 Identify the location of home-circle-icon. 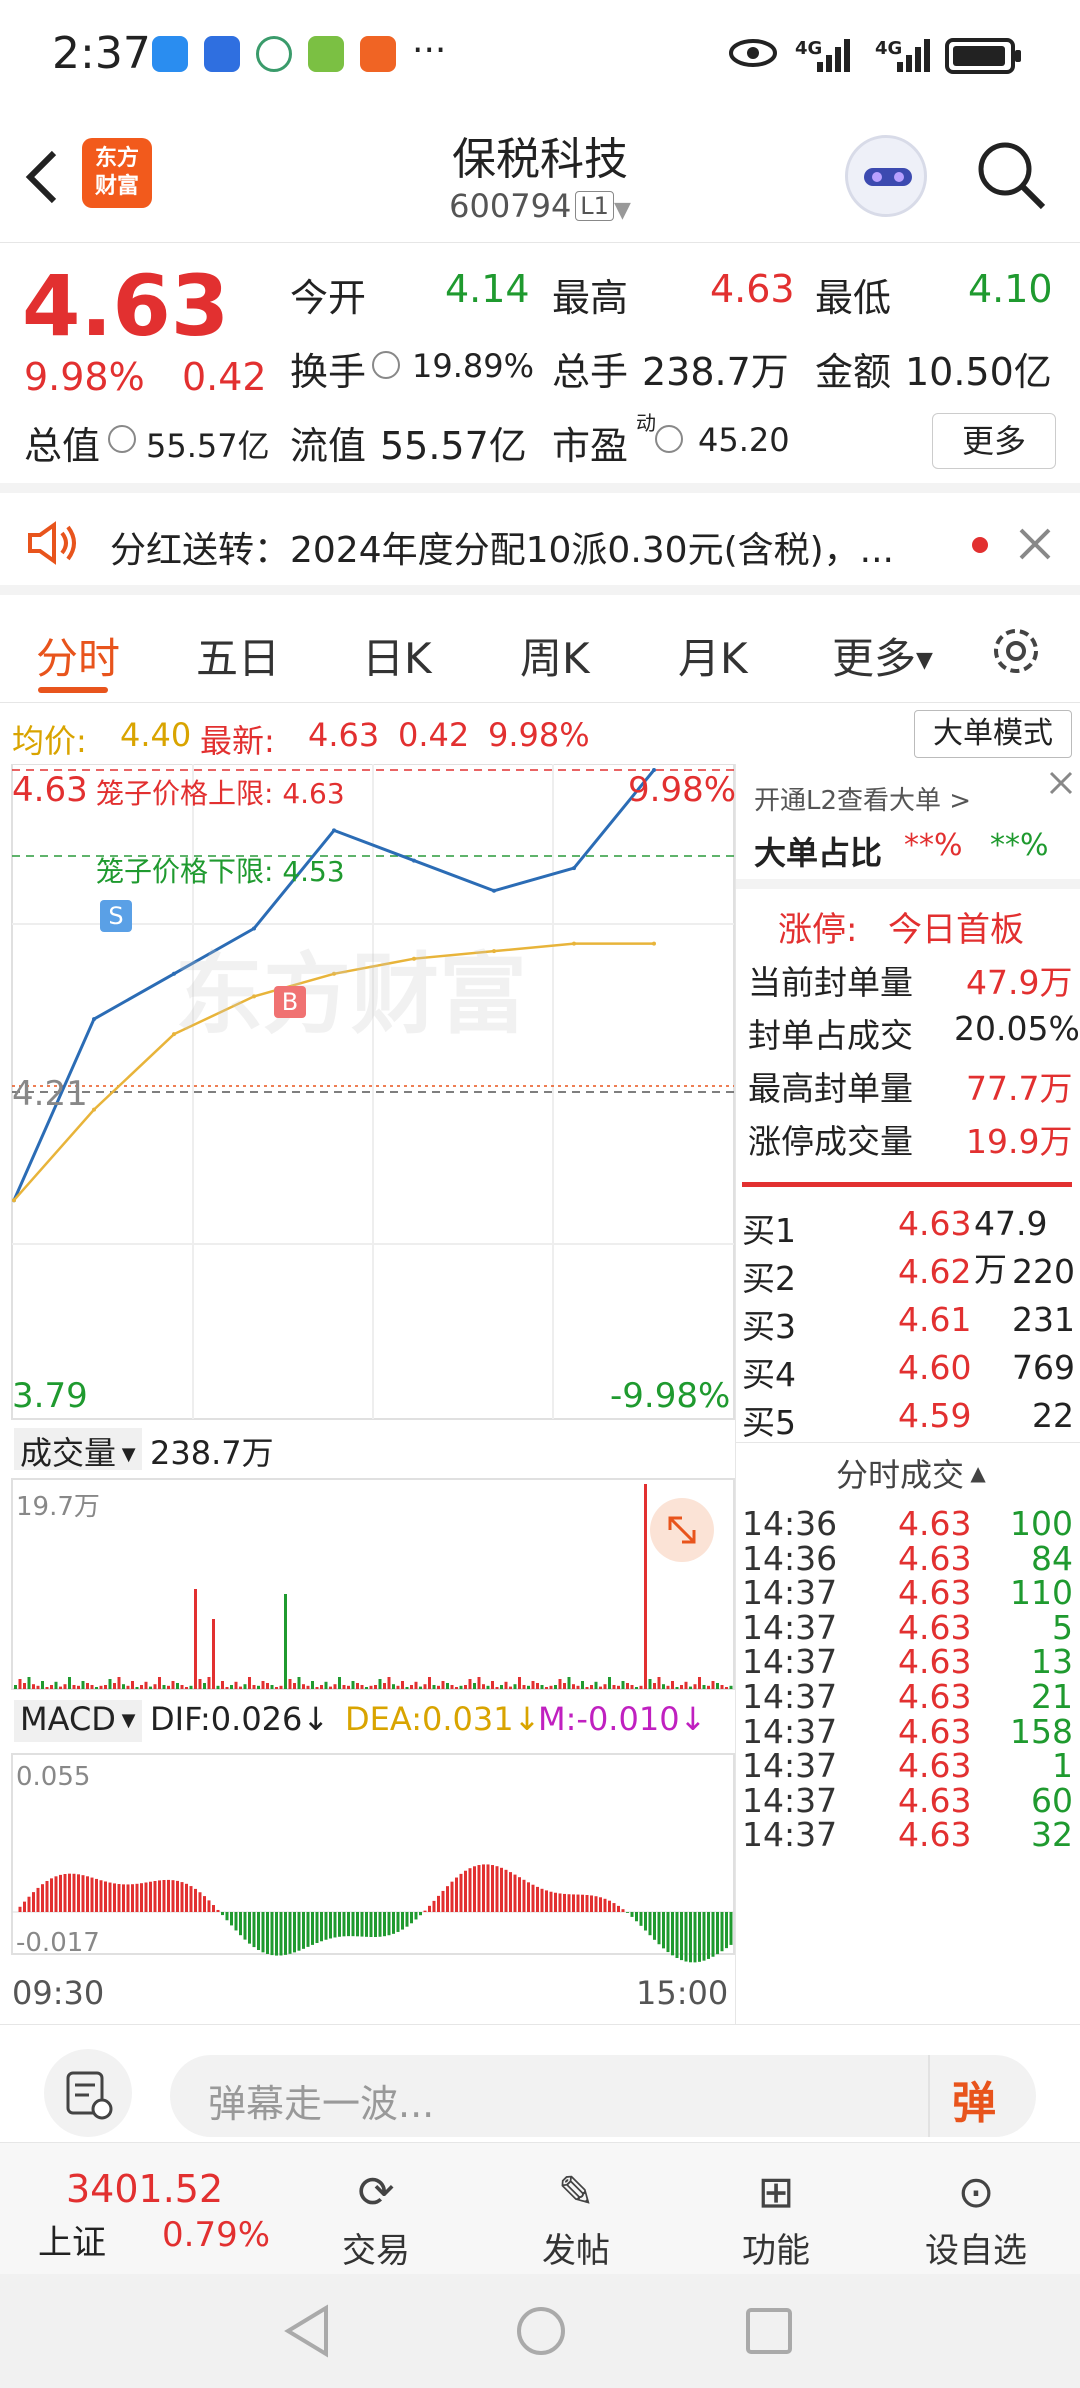
(541, 2331).